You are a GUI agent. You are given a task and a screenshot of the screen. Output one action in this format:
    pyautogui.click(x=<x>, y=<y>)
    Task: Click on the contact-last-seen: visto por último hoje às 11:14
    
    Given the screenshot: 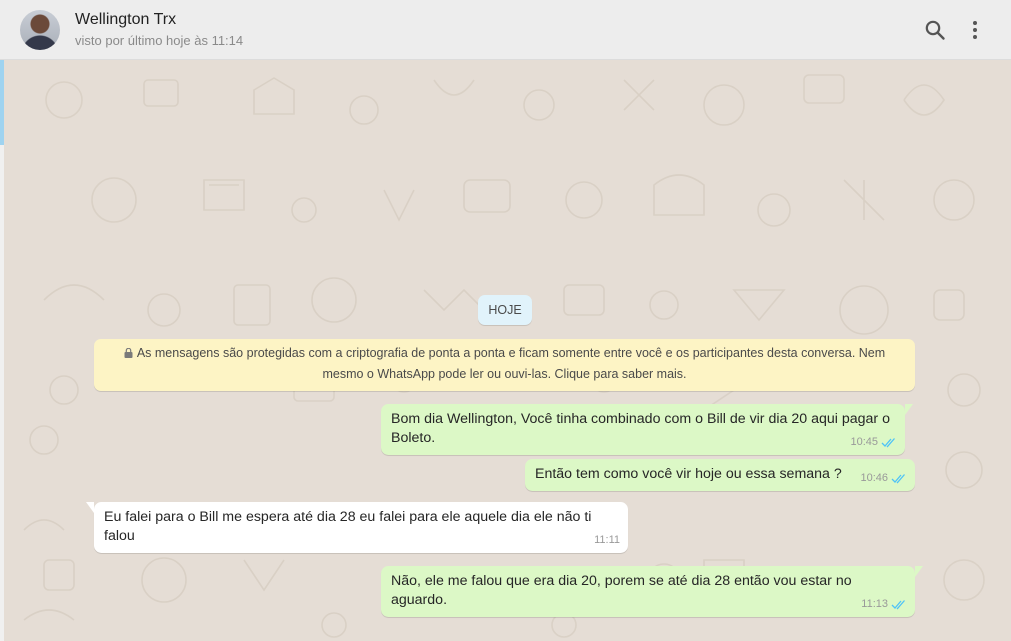 What is the action you would take?
    pyautogui.click(x=159, y=40)
    